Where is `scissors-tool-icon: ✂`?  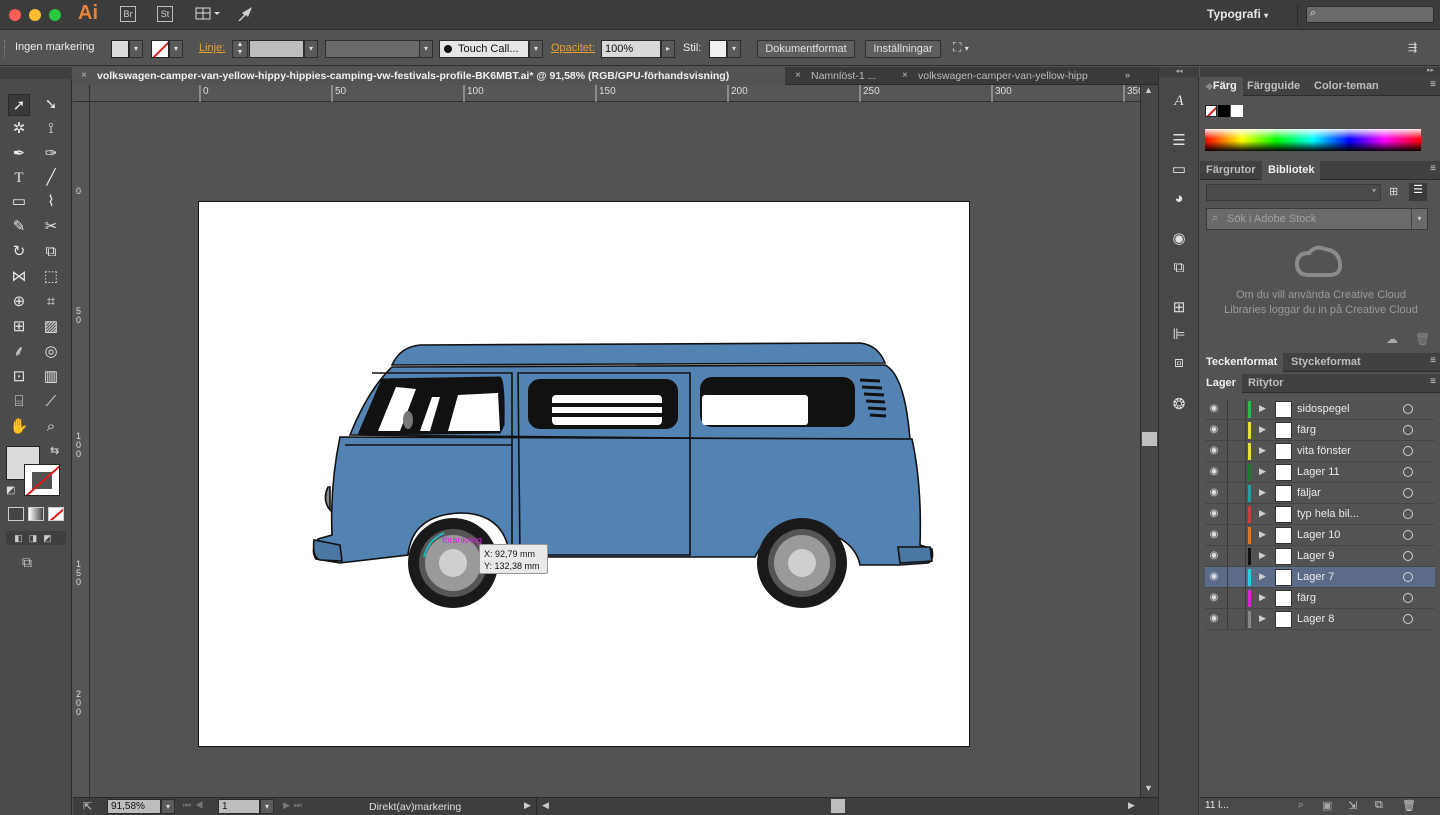 scissors-tool-icon: ✂ is located at coordinates (51, 227).